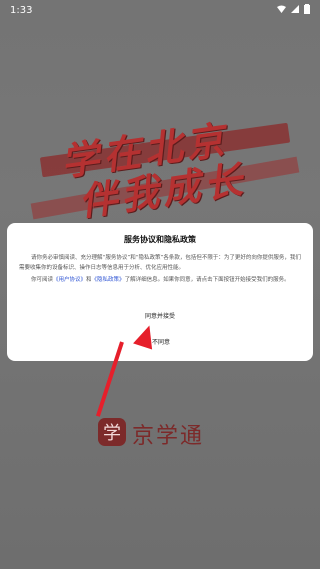 Image resolution: width=320 pixels, height=569 pixels. What do you see at coordinates (112, 432) in the screenshot?
I see `app-logo-icon: 学` at bounding box center [112, 432].